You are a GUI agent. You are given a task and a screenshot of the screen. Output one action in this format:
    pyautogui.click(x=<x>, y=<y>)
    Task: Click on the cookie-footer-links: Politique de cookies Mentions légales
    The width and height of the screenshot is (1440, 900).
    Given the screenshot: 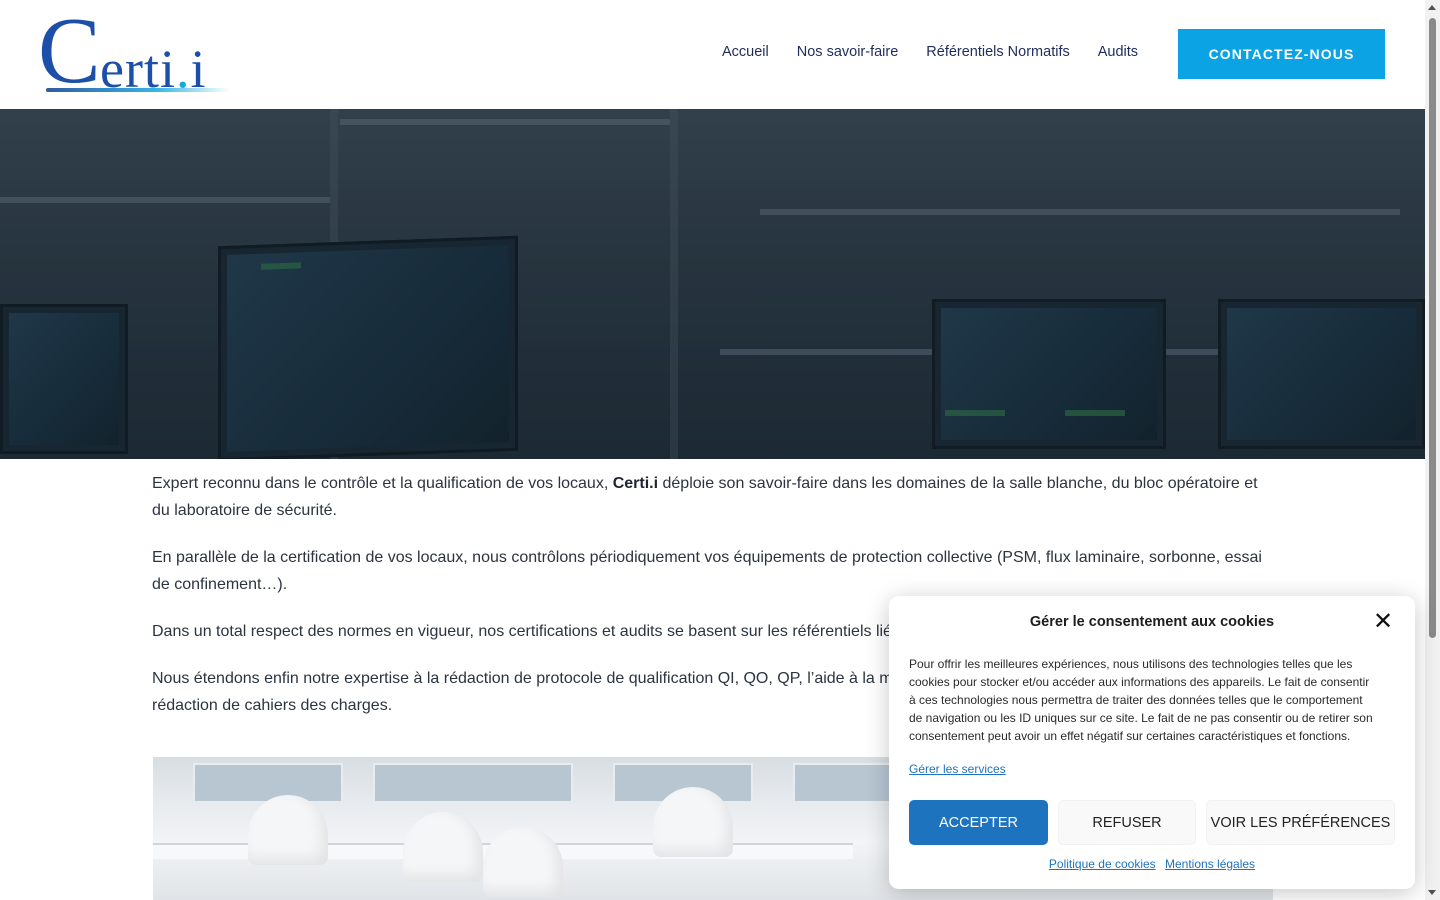 What is the action you would take?
    pyautogui.click(x=1152, y=864)
    